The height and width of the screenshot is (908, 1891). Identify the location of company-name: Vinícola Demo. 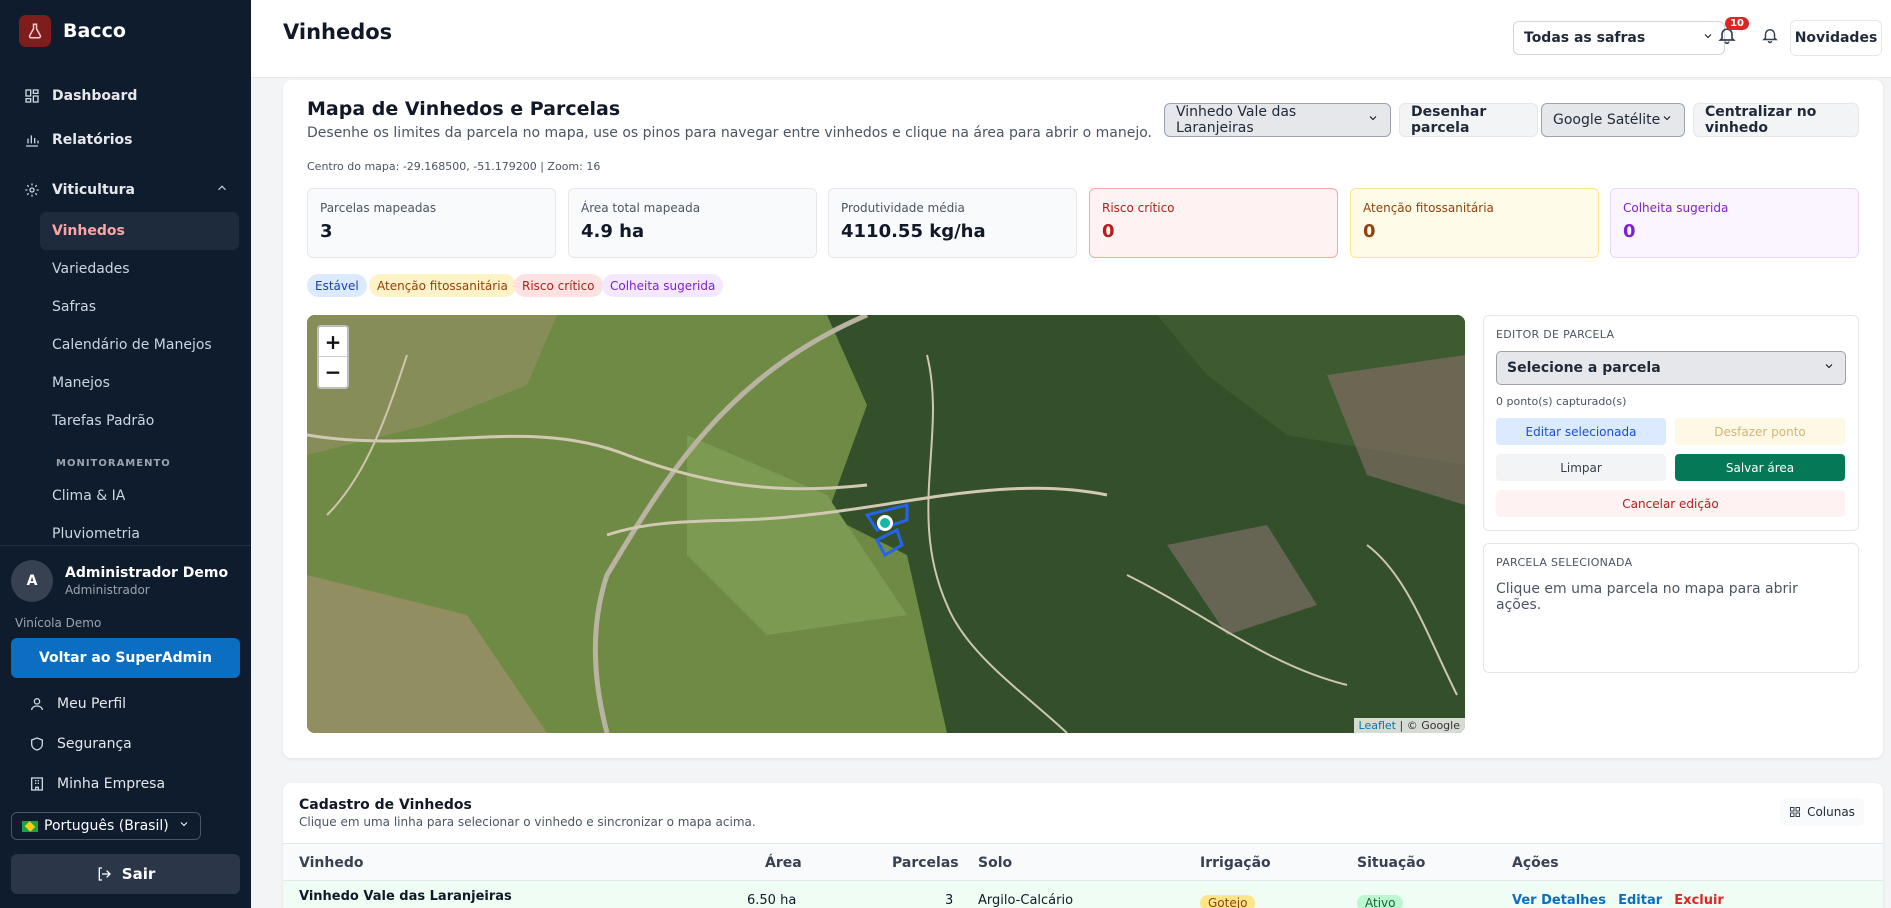
(58, 623).